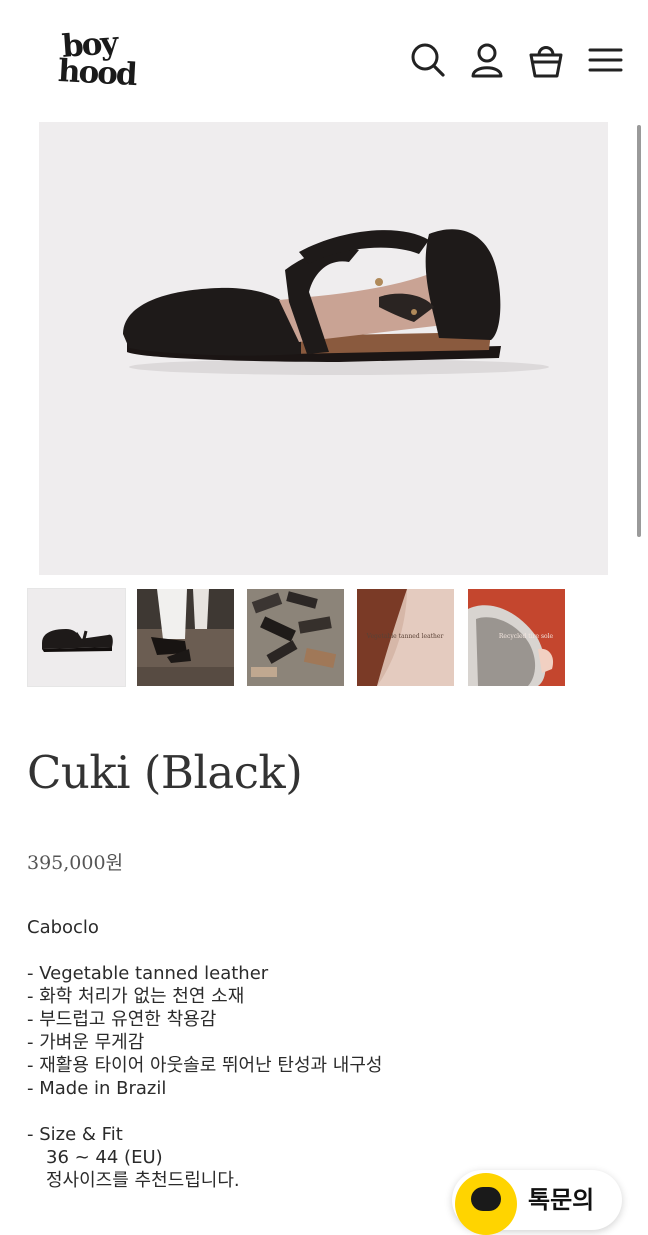  I want to click on feature-line: - 부드럽고 유연한 착용감, so click(122, 1019).